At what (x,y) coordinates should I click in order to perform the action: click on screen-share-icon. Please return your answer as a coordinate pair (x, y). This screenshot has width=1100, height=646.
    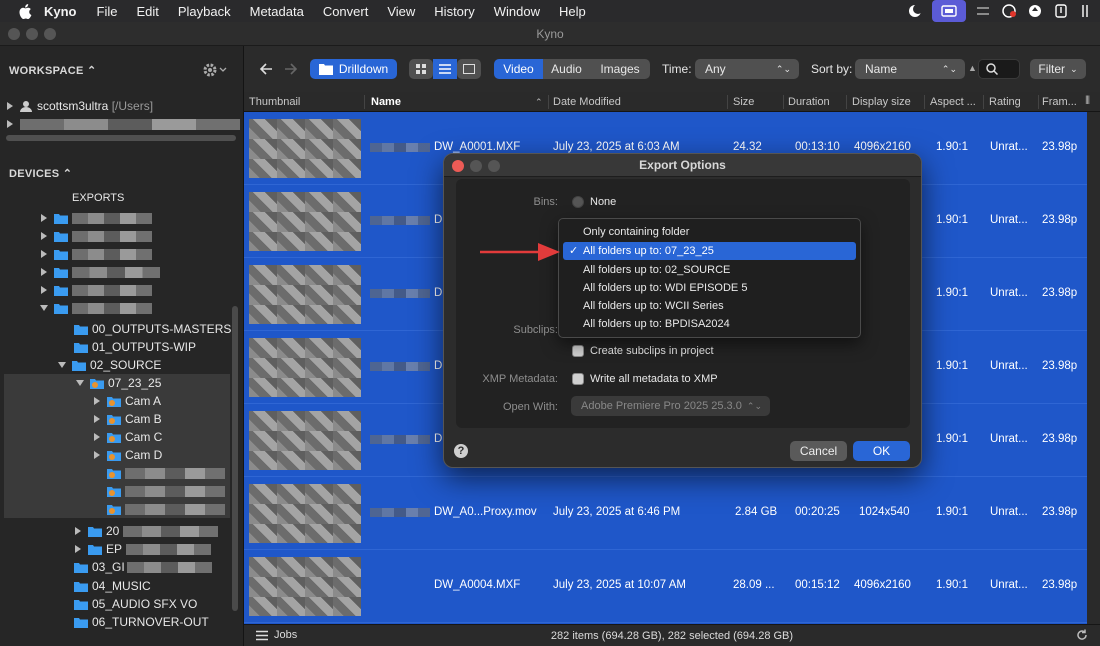
    Looking at the image, I should click on (949, 11).